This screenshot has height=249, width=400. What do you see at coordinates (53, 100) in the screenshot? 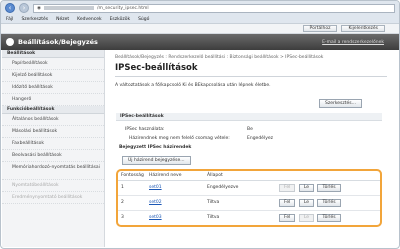
I see `sidebar-item-volume: Hangerő` at bounding box center [53, 100].